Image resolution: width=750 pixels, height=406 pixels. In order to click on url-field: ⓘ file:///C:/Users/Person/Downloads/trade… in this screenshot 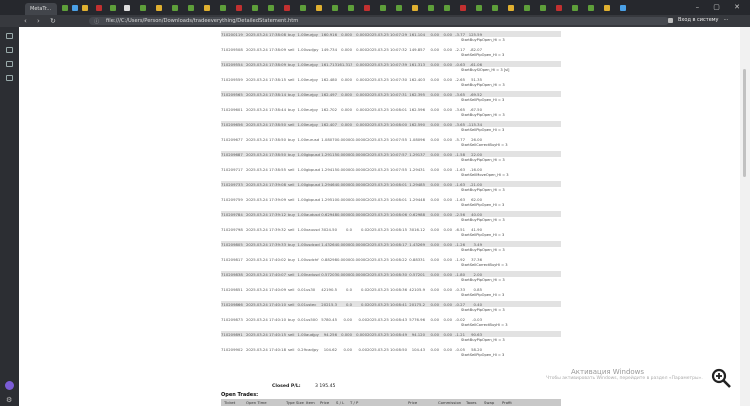, I will do `click(379, 21)`.